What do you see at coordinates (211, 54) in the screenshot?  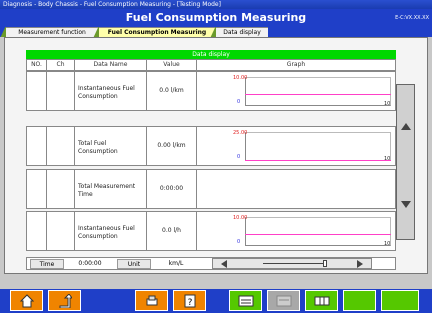 I see `grid-title: Data display` at bounding box center [211, 54].